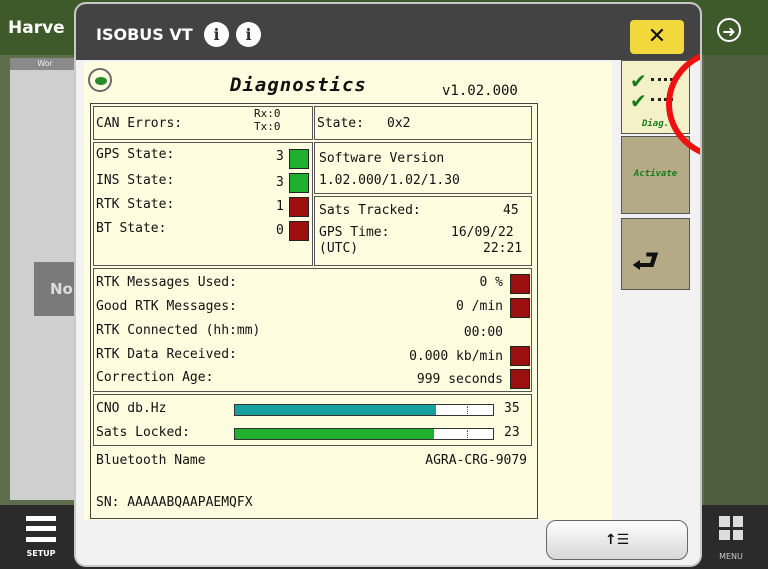 The width and height of the screenshot is (768, 569). Describe the element at coordinates (370, 210) in the screenshot. I see `sats-tracked-label: Sats Tracked:` at that location.